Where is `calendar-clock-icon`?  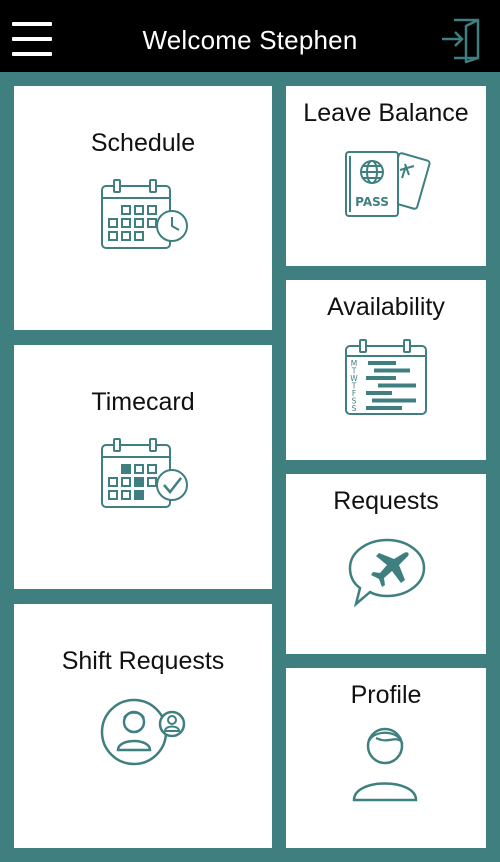 calendar-clock-icon is located at coordinates (145, 216).